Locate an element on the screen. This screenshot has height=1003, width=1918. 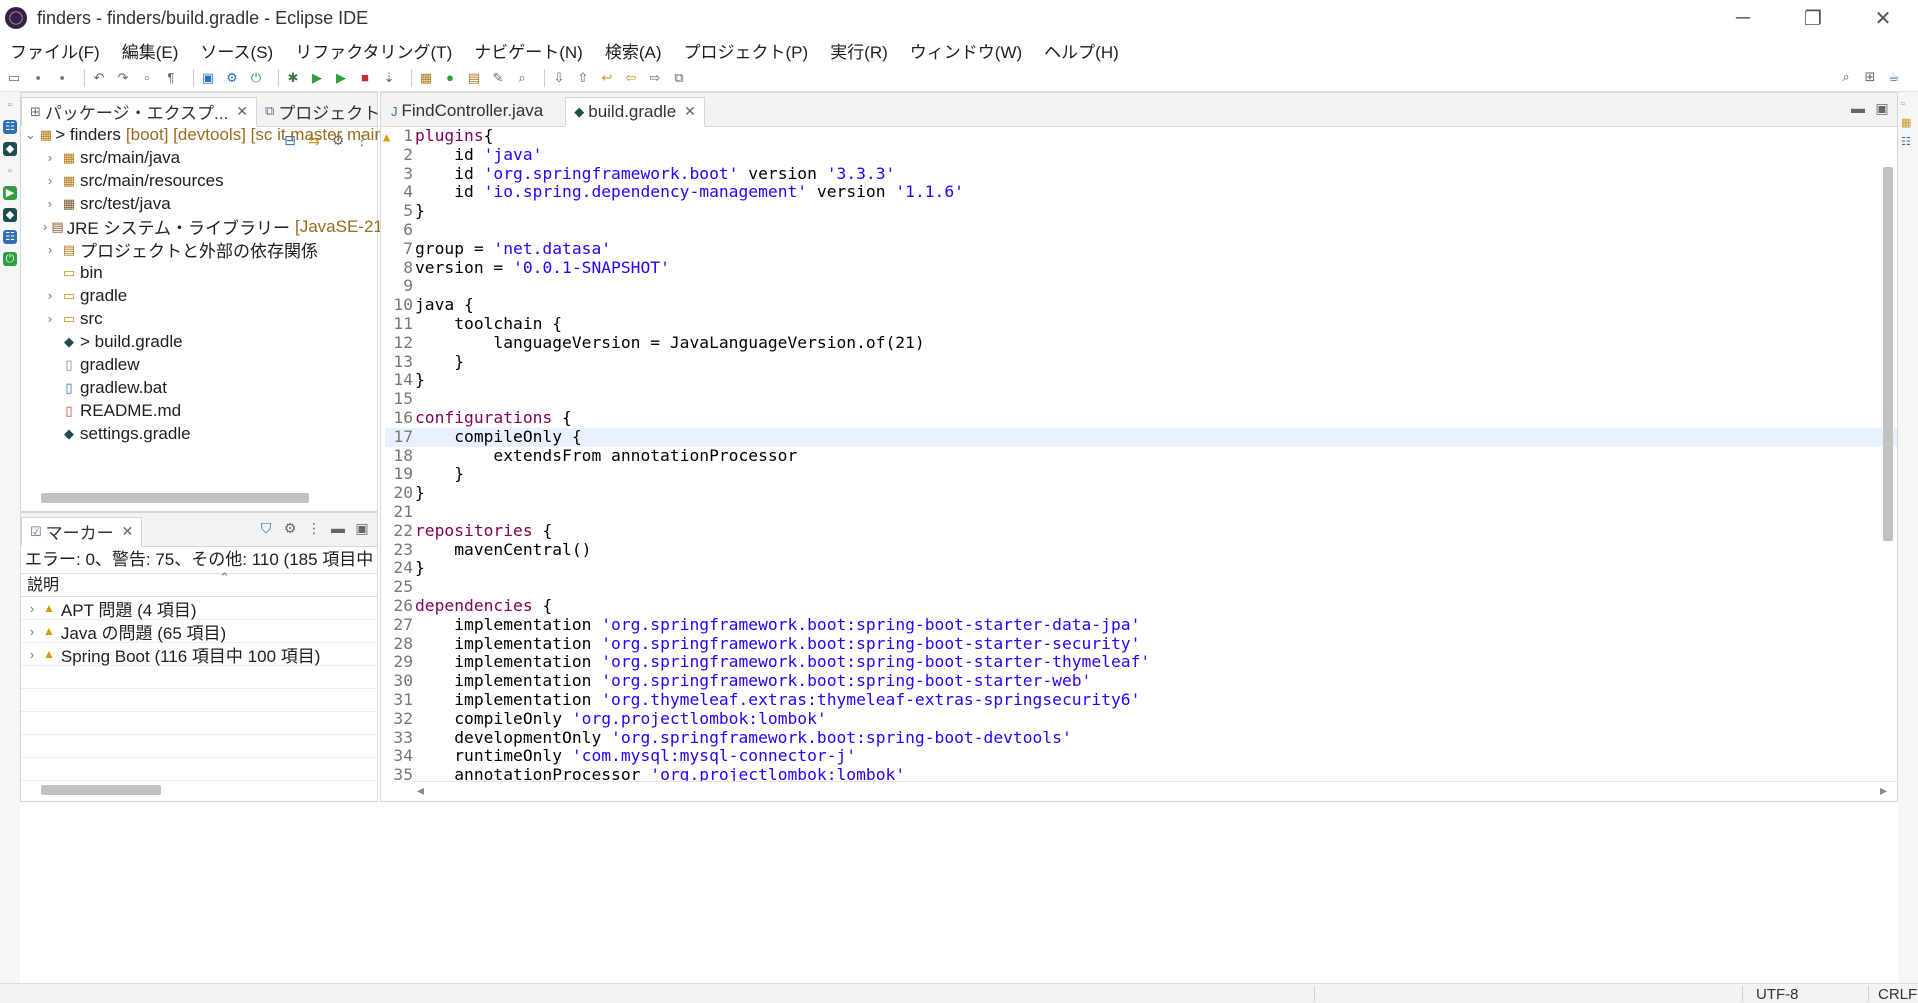
tab-find-controller: J FindController.java is located at coordinates (467, 111).